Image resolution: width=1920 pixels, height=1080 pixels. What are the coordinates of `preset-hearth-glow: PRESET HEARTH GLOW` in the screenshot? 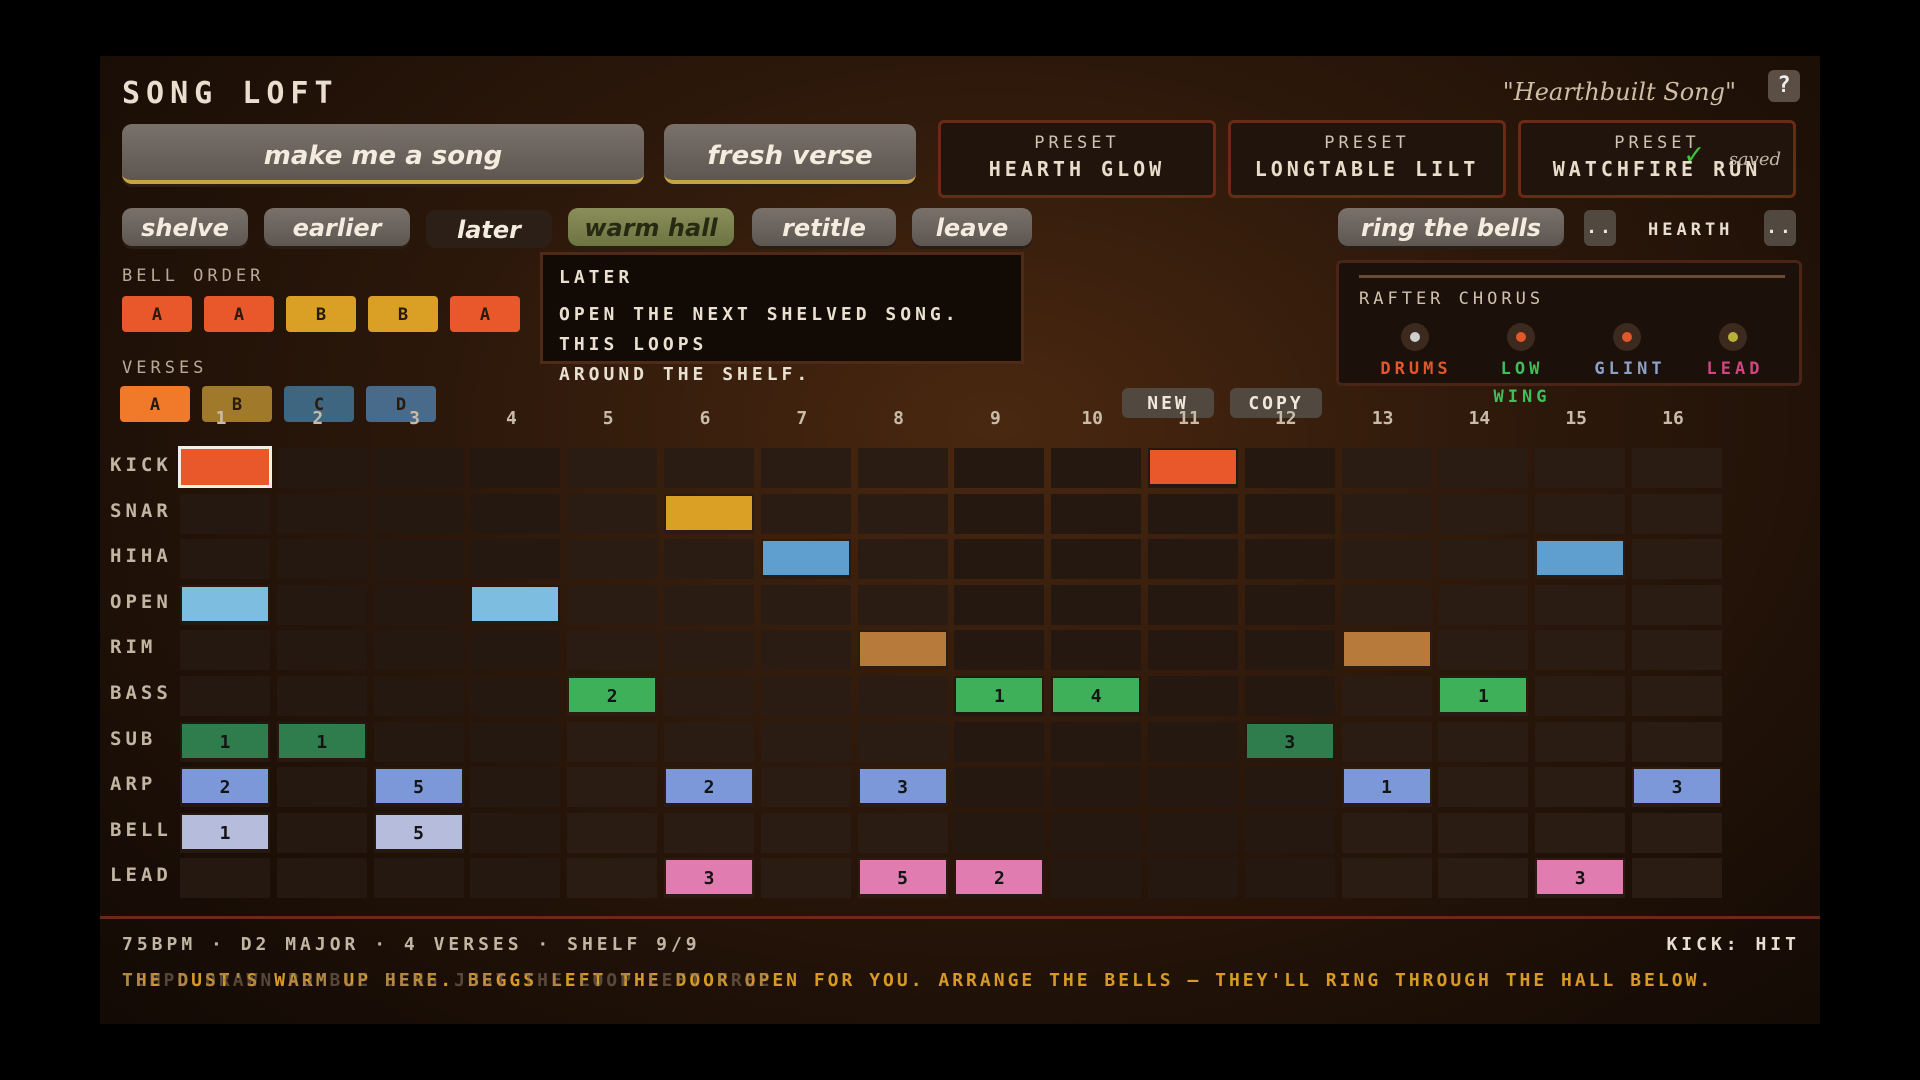 It's located at (1077, 159).